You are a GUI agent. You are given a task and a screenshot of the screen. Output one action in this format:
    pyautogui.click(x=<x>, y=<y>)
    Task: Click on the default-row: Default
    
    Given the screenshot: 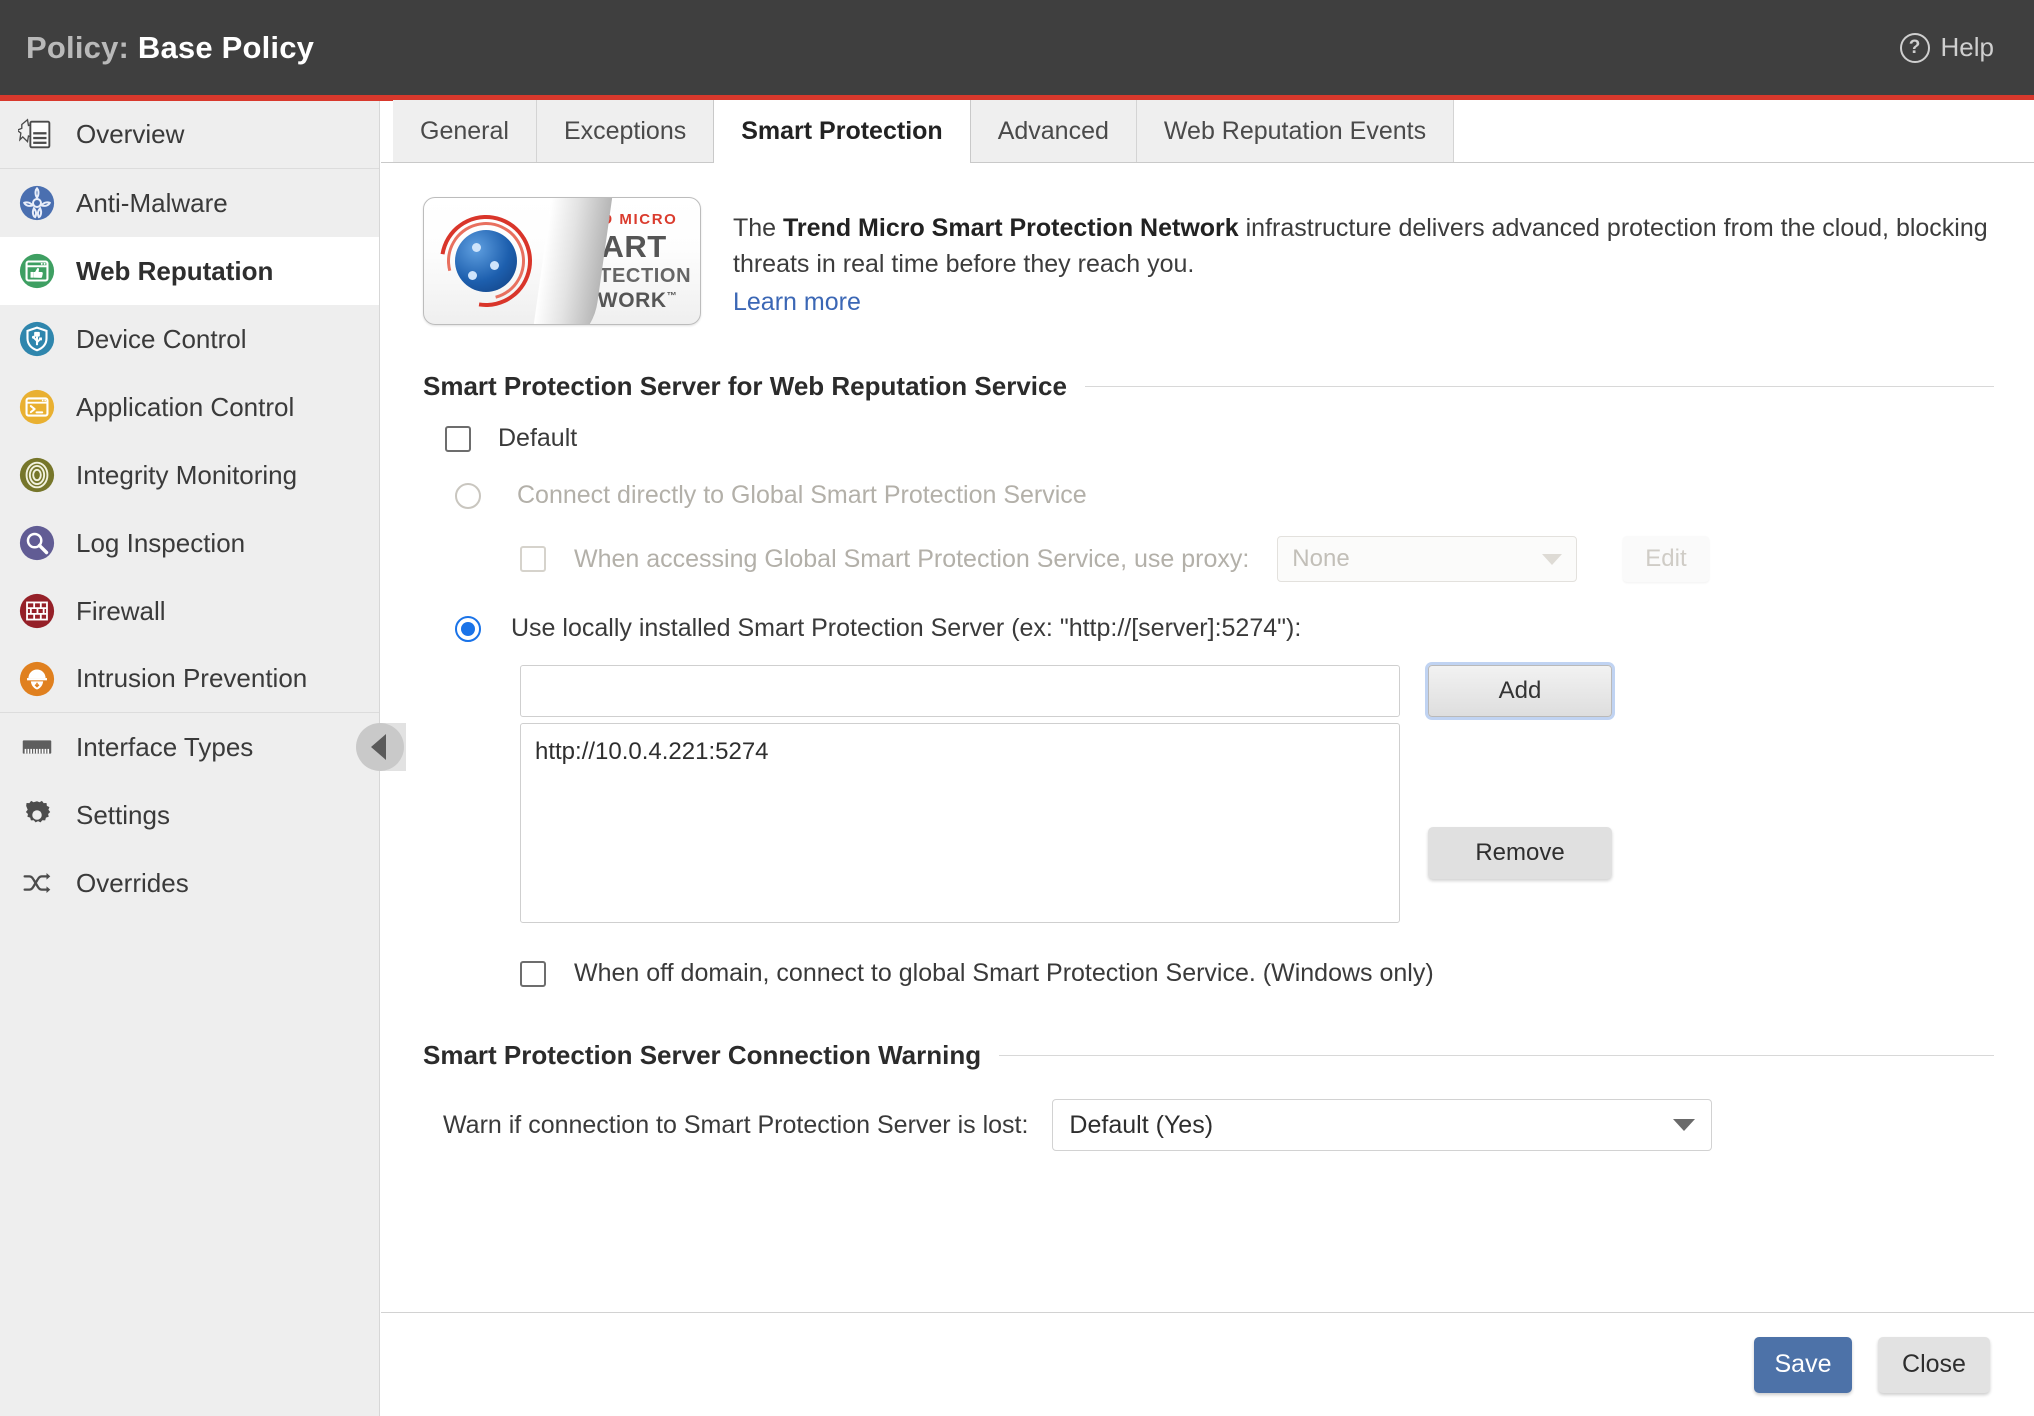 What is the action you would take?
    pyautogui.click(x=1208, y=438)
    